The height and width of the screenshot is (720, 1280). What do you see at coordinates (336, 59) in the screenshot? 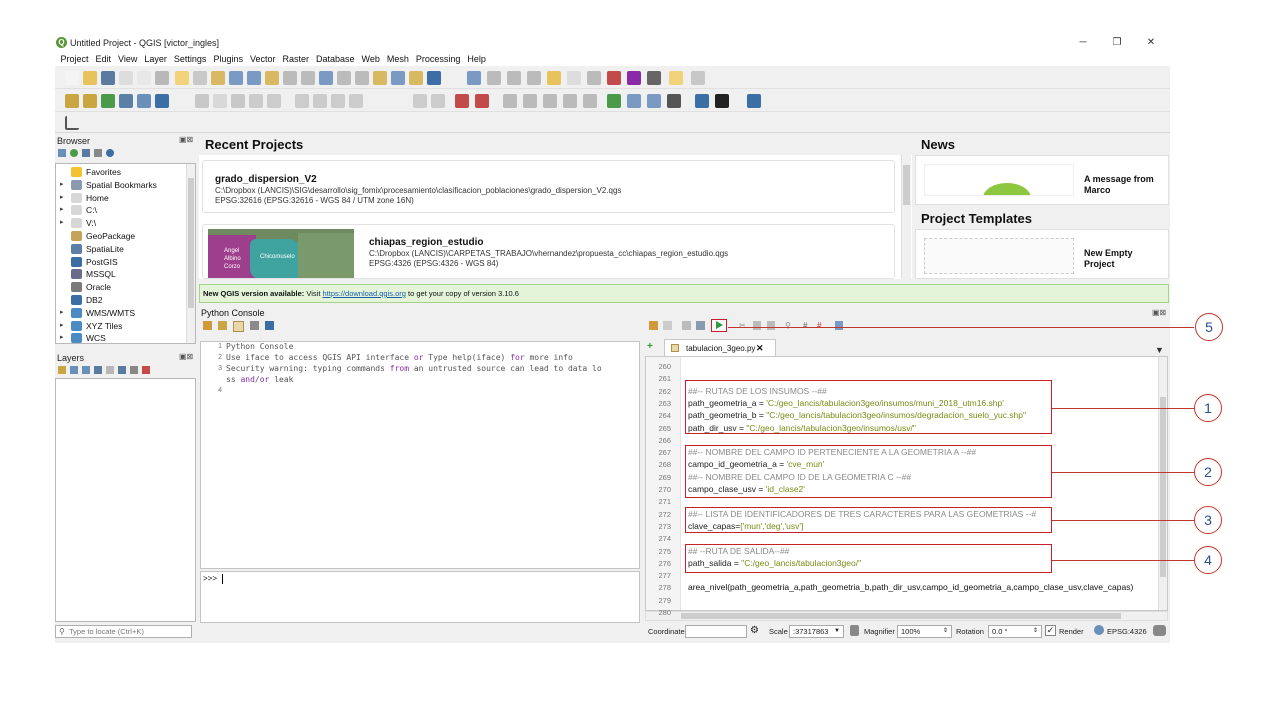
I see `menu-database: Database` at bounding box center [336, 59].